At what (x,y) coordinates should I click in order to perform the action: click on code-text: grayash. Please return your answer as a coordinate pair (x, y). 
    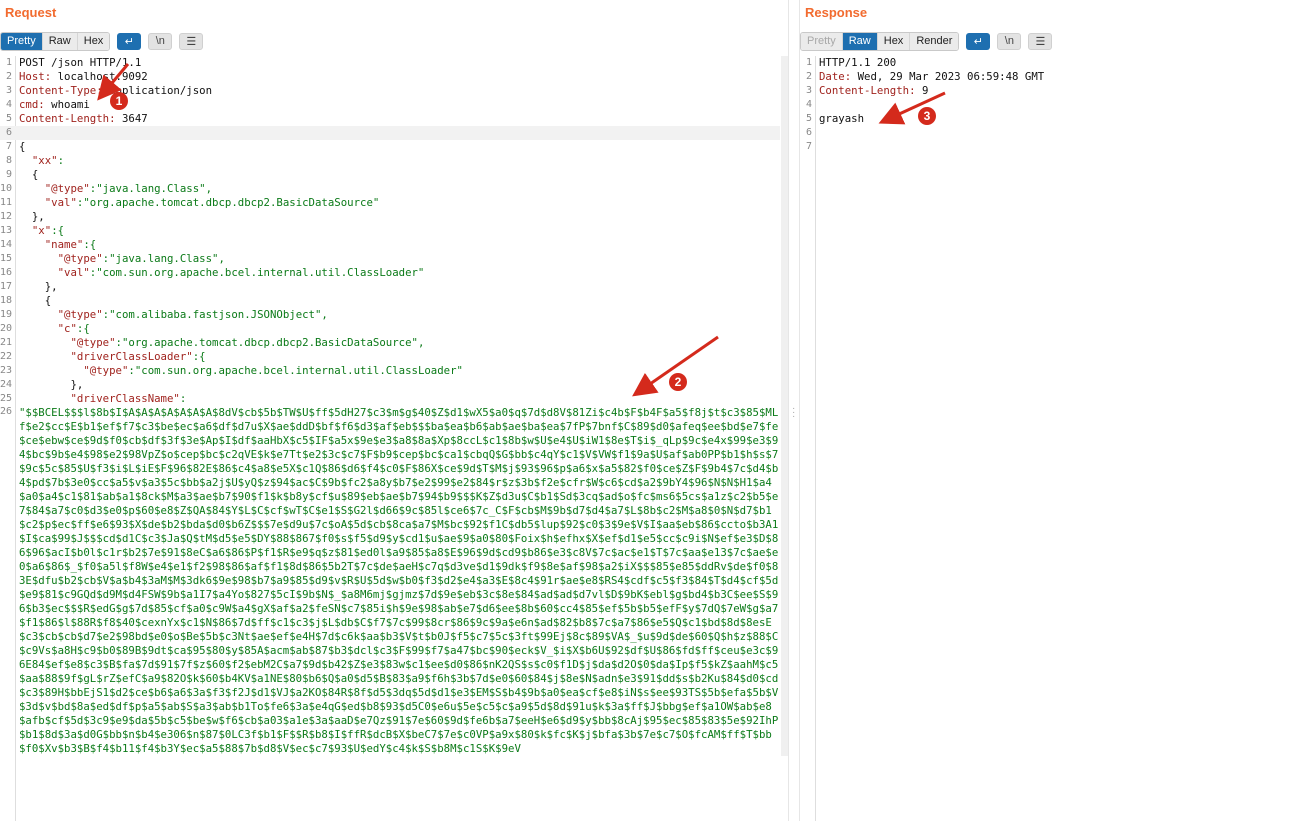
    Looking at the image, I should click on (841, 119).